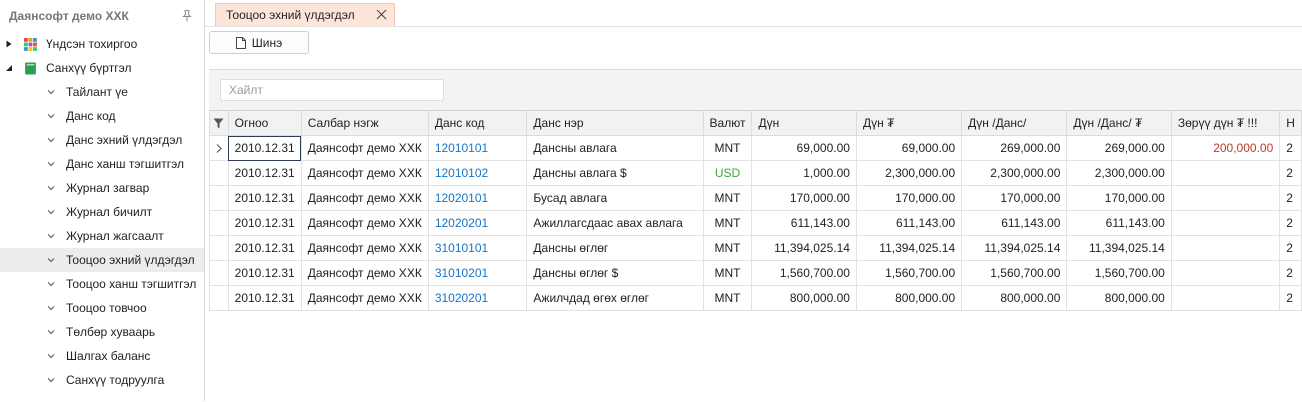 The width and height of the screenshot is (1302, 402). I want to click on tree-item-settlement-summary: Тооцоо товчоо, so click(102, 308).